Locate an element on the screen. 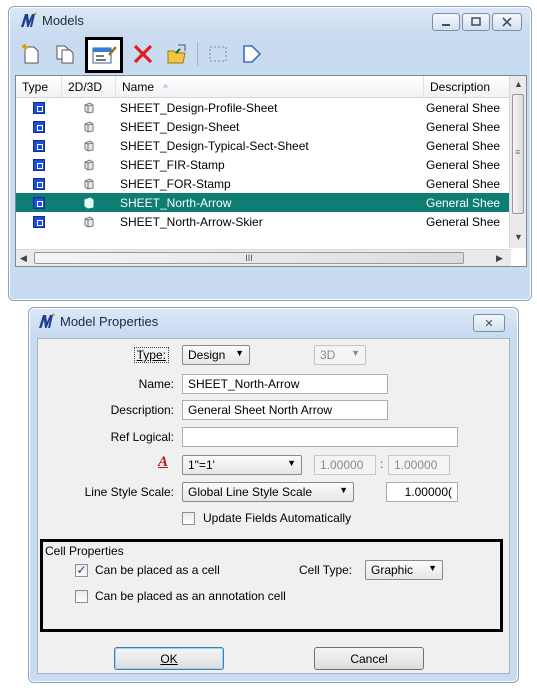 The width and height of the screenshot is (537, 690). scroll-up-icon: ▲ is located at coordinates (518, 84).